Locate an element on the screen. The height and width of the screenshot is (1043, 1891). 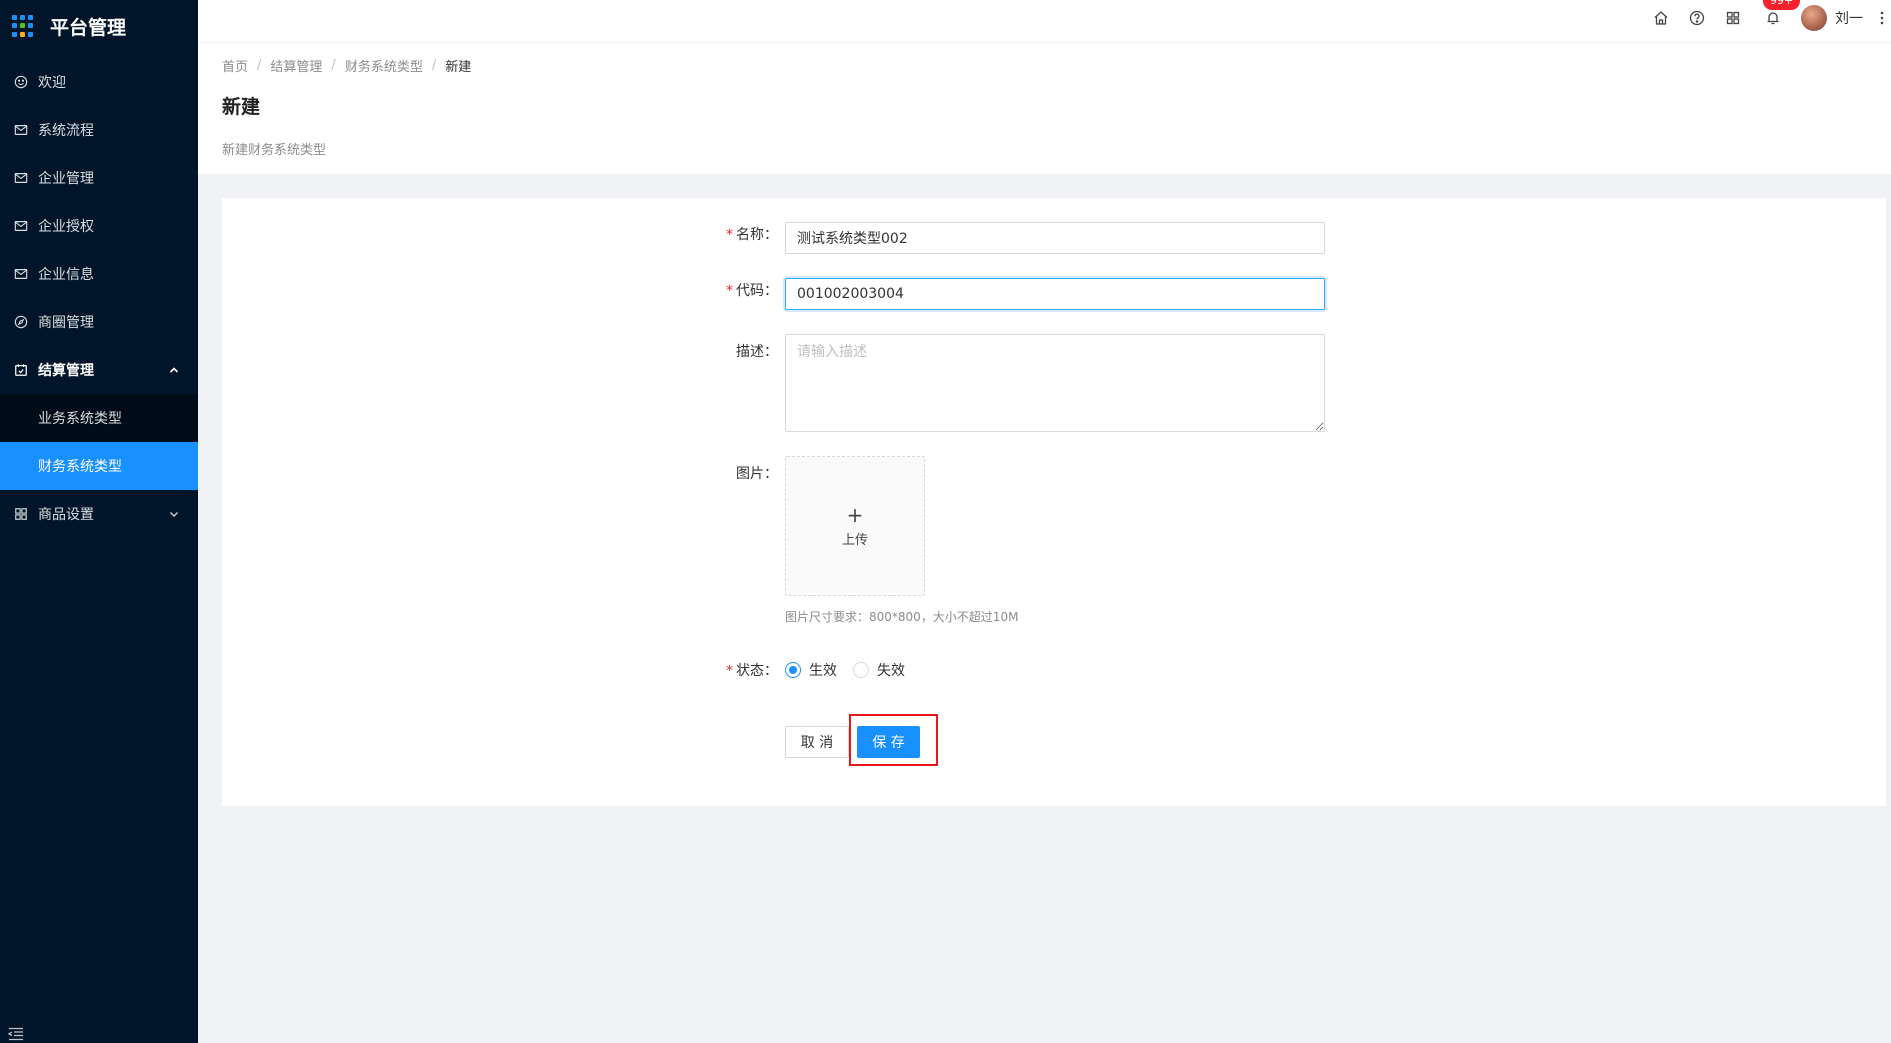
bell-icon is located at coordinates (1773, 18).